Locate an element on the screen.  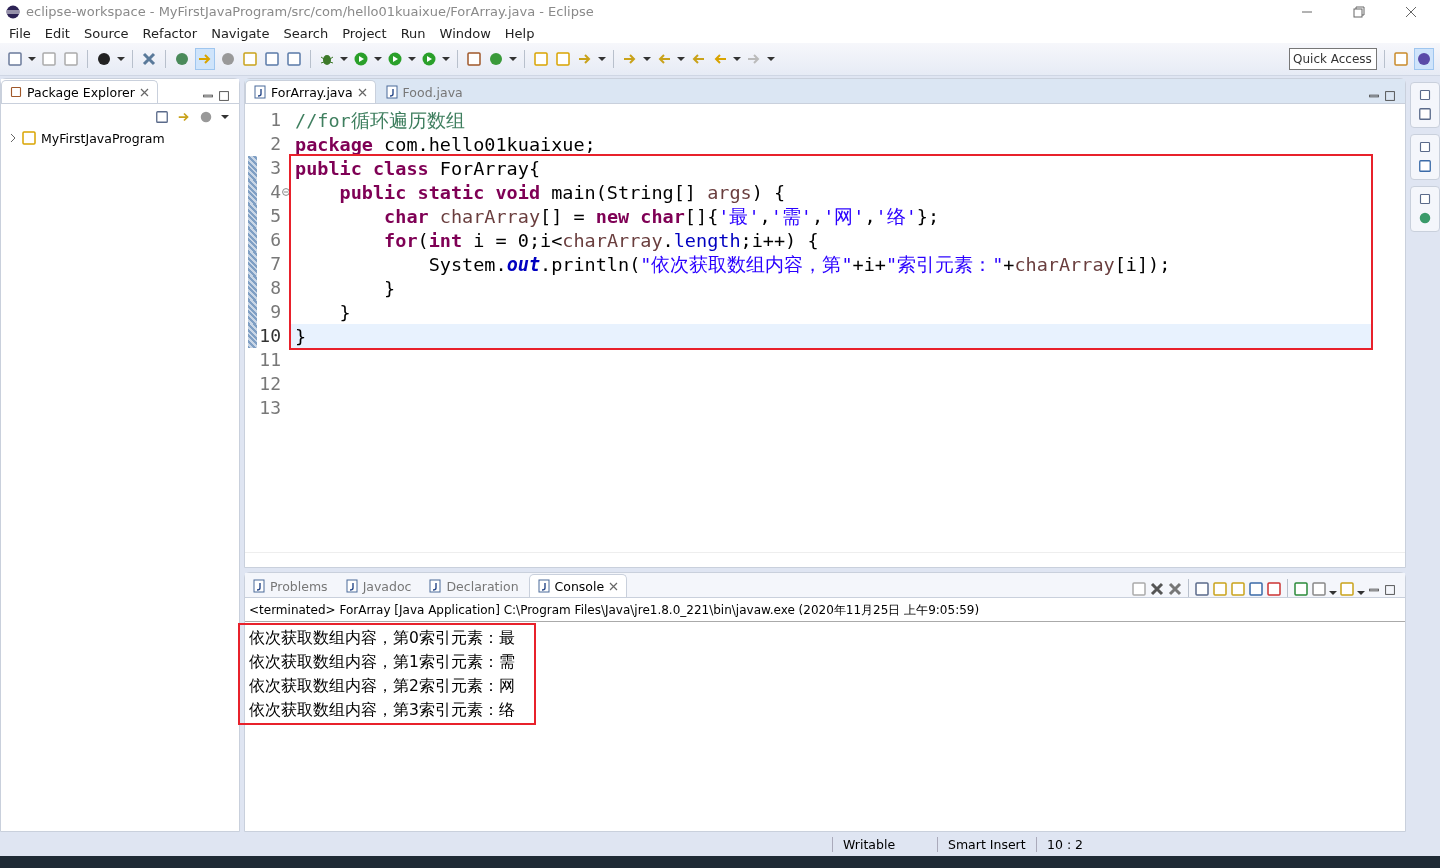
status-field: Smart Insert is located at coordinates (986, 844).